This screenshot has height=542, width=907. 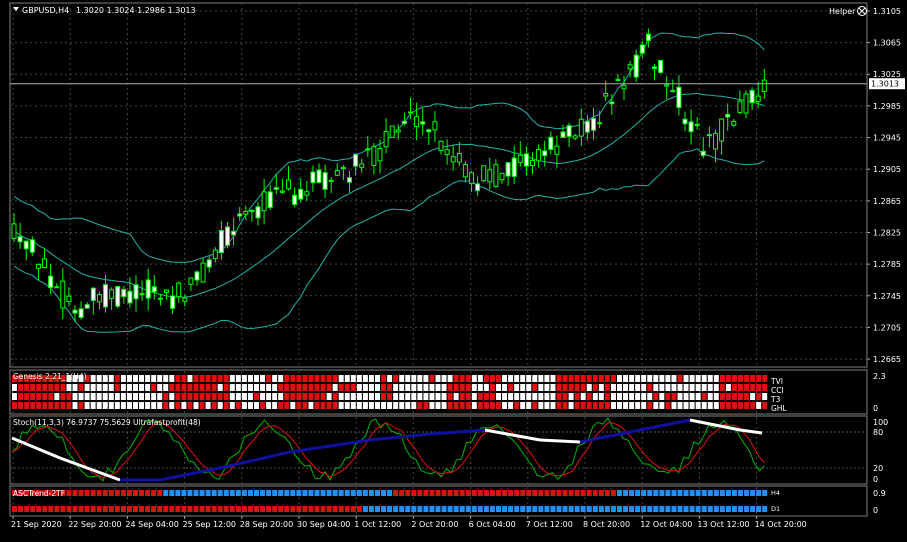 What do you see at coordinates (775, 399) in the screenshot?
I see `genesis-row-label: T3` at bounding box center [775, 399].